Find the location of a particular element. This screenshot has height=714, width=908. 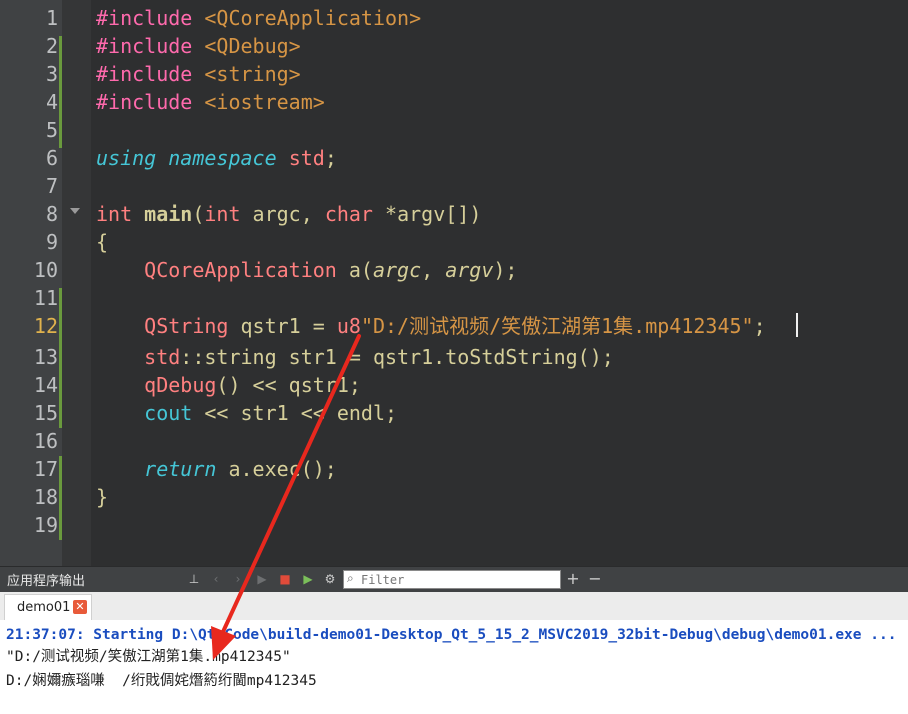

settings-icon: ⚙ is located at coordinates (330, 579).